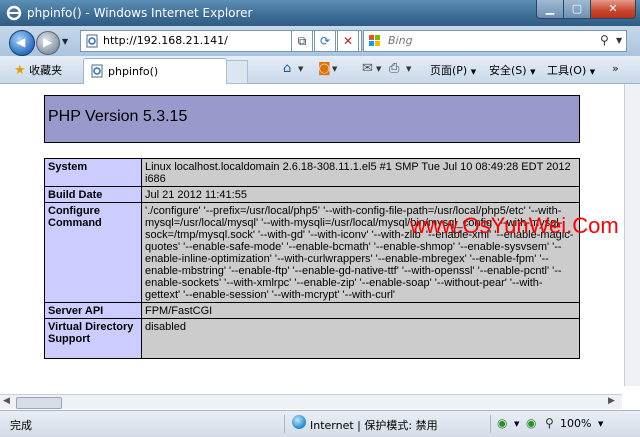 The height and width of the screenshot is (437, 640). Describe the element at coordinates (93, 310) in the screenshot. I see `row-key: Server API` at that location.